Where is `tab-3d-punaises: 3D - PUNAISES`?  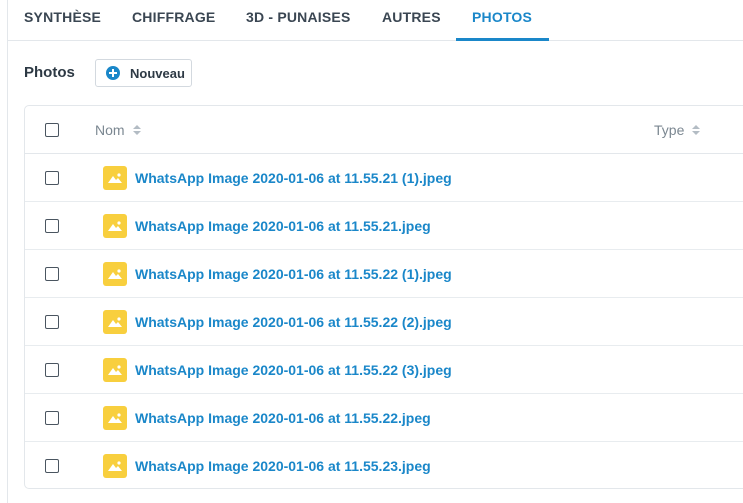 tab-3d-punaises: 3D - PUNAISES is located at coordinates (298, 20).